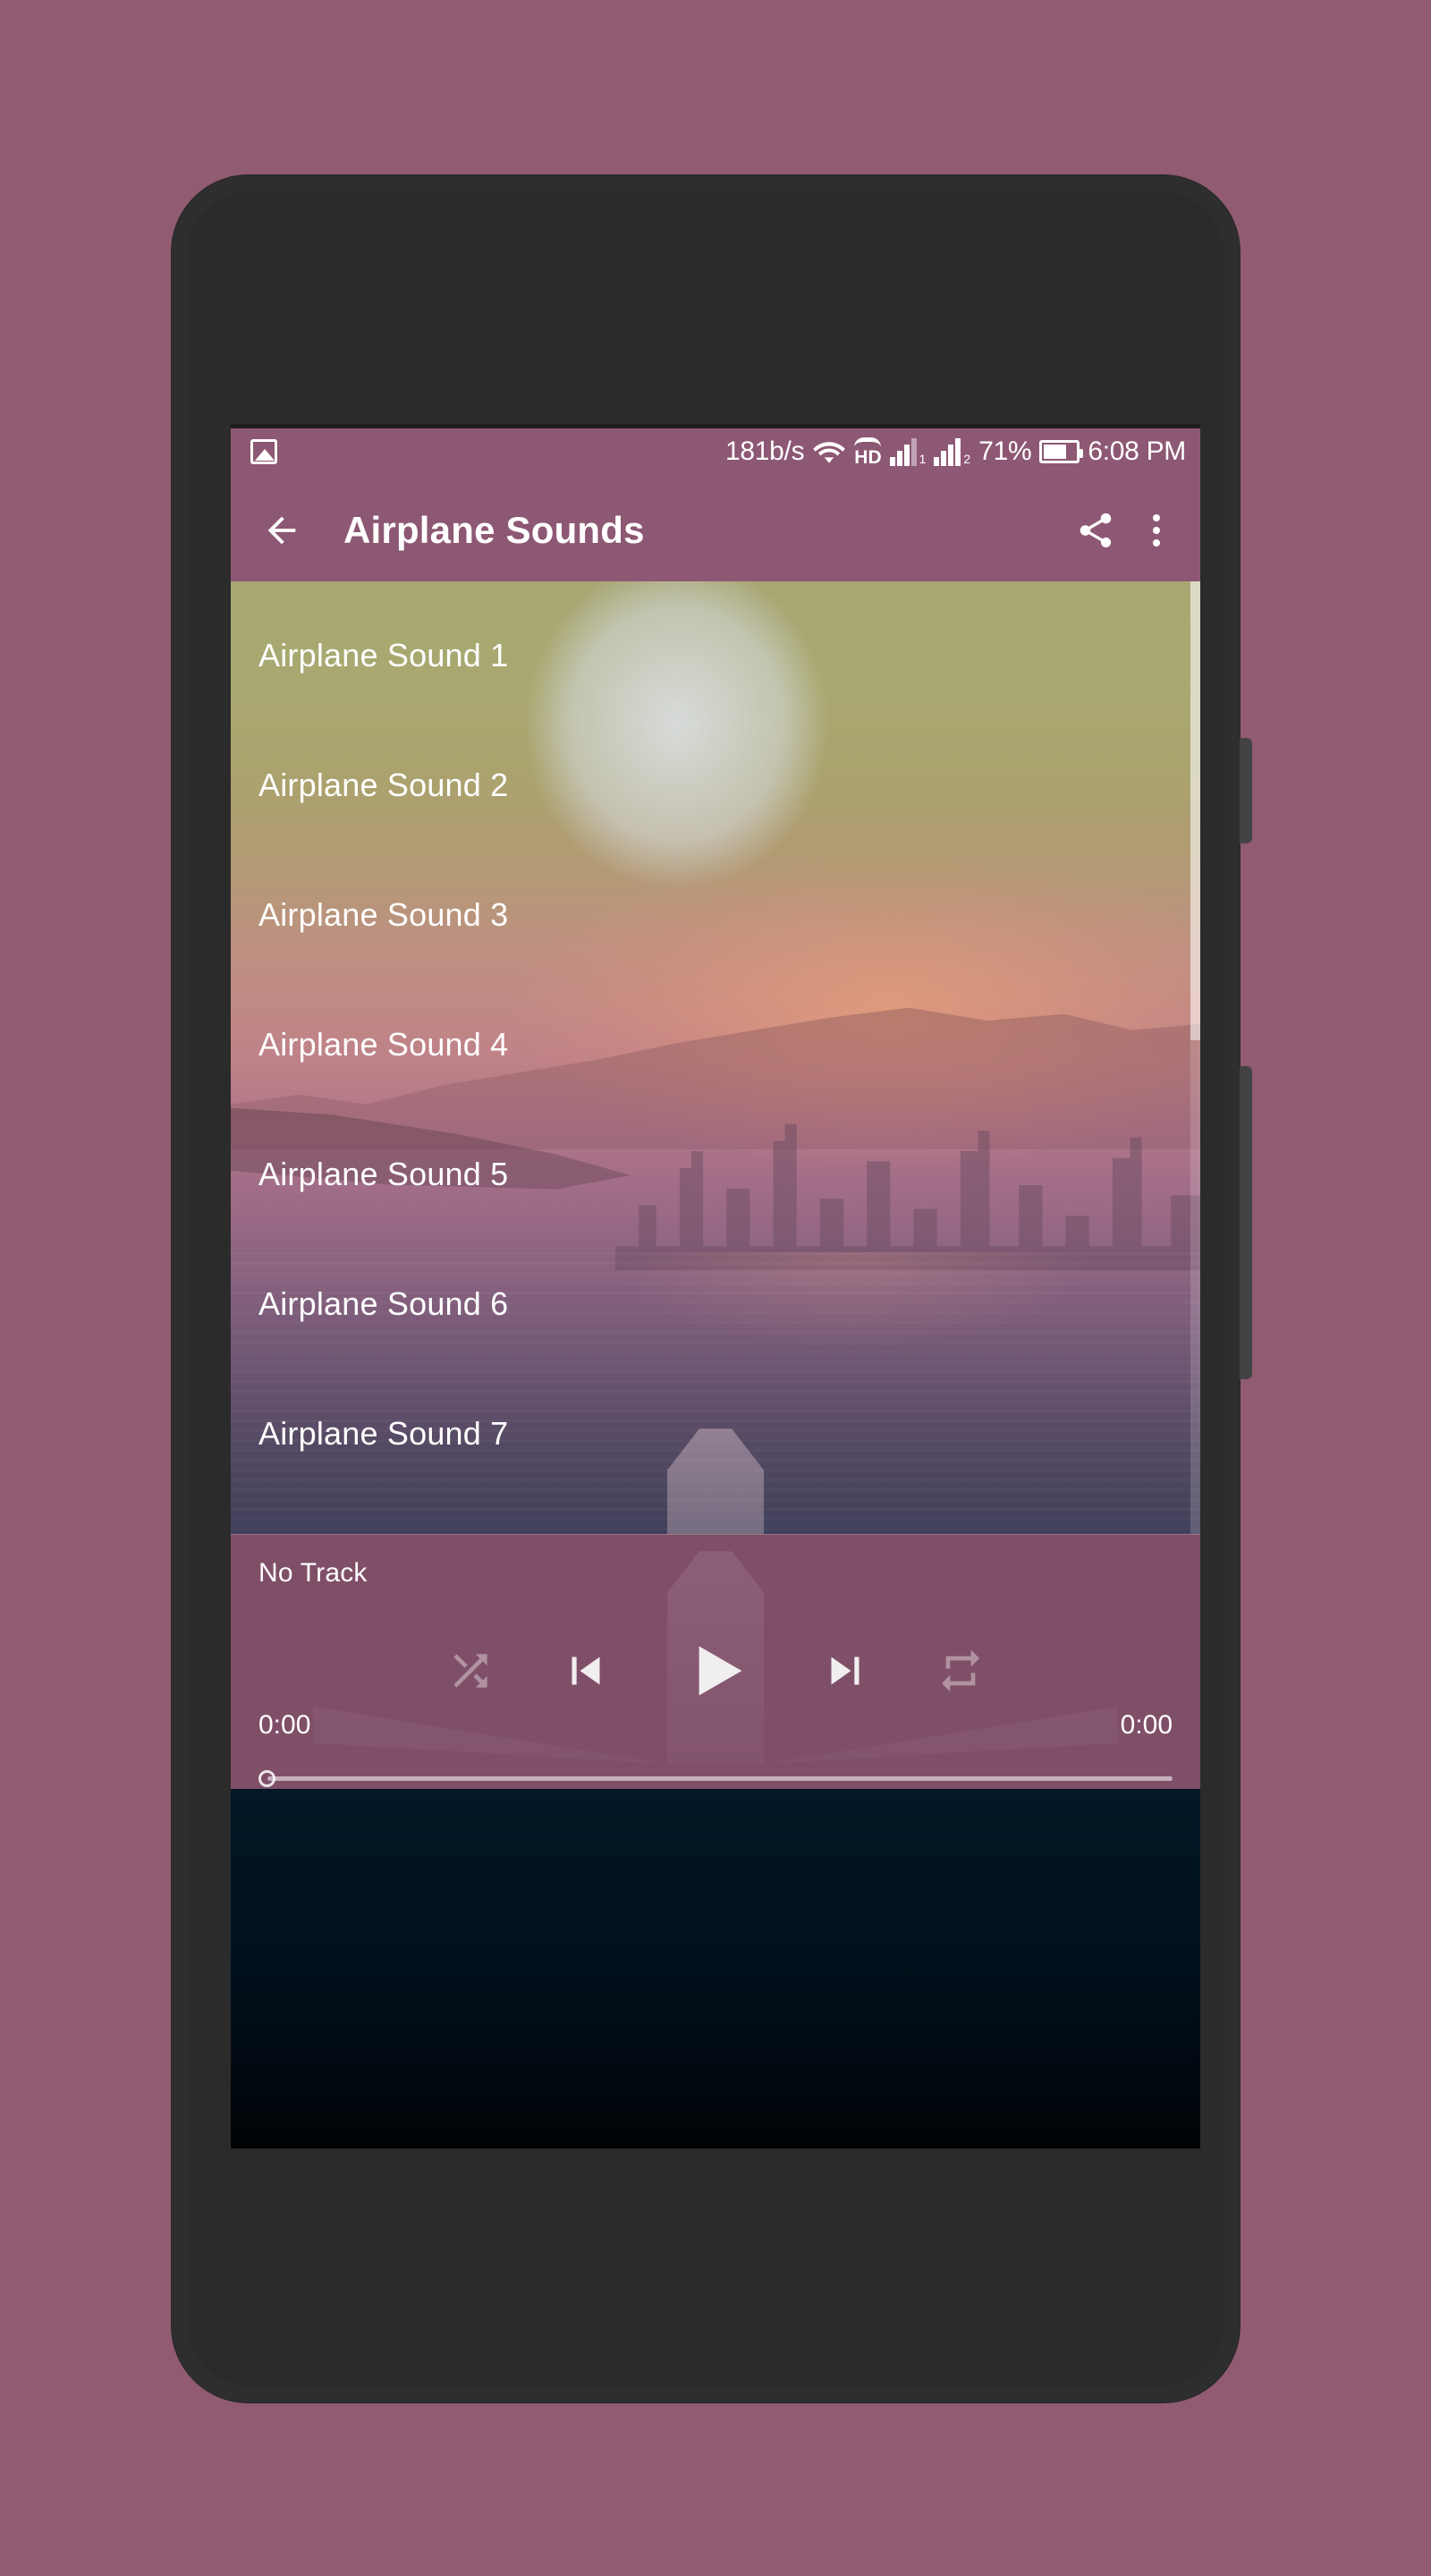  Describe the element at coordinates (716, 1303) in the screenshot. I see `list-item: Airplane Sound 6` at that location.